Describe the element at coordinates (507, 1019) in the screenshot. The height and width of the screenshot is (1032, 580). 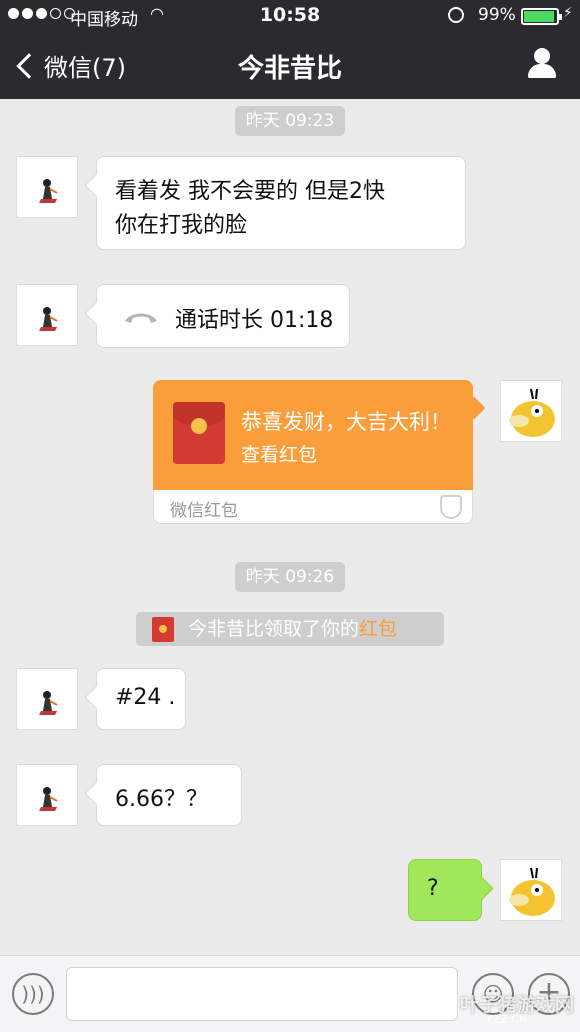
I see `watermark-url: YZZ.CN` at that location.